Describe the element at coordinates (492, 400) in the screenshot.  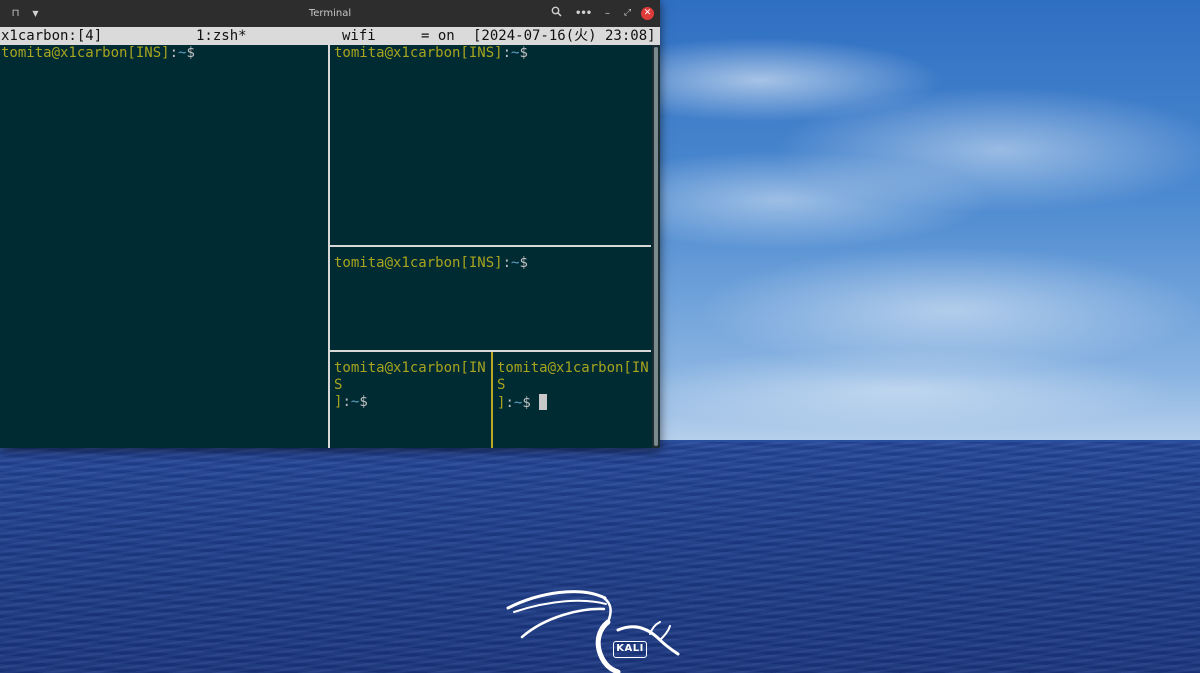
I see `pane-divider-active` at that location.